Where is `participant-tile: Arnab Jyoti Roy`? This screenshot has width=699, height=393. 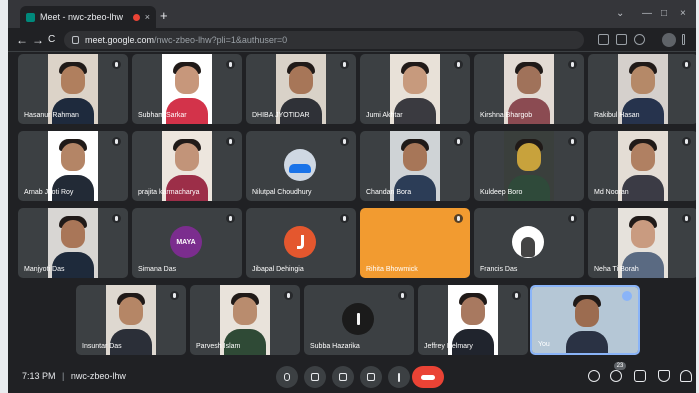 participant-tile: Arnab Jyoti Roy is located at coordinates (73, 166).